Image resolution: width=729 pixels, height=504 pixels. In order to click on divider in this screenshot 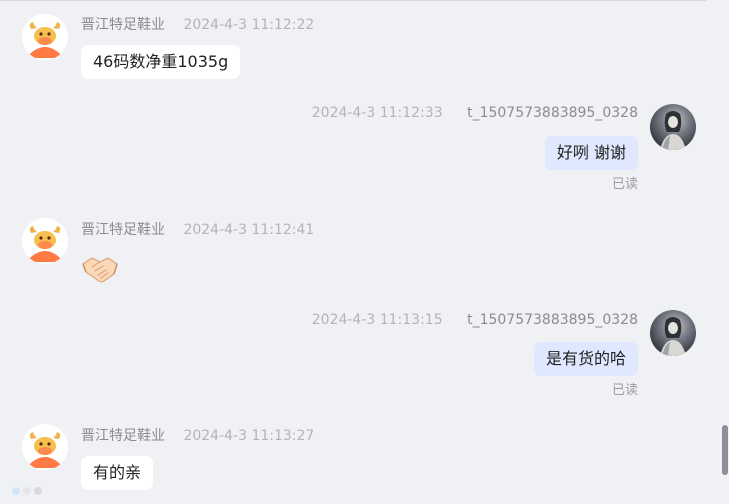, I will do `click(353, 0)`.